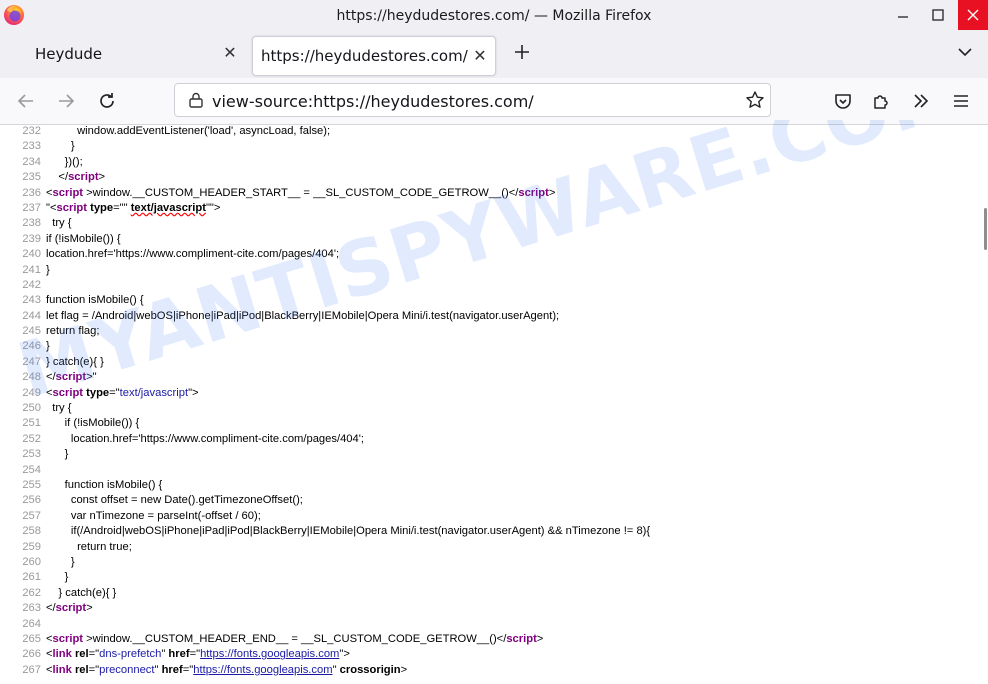 This screenshot has width=988, height=684. What do you see at coordinates (31, 161) in the screenshot?
I see `line-number: 234` at bounding box center [31, 161].